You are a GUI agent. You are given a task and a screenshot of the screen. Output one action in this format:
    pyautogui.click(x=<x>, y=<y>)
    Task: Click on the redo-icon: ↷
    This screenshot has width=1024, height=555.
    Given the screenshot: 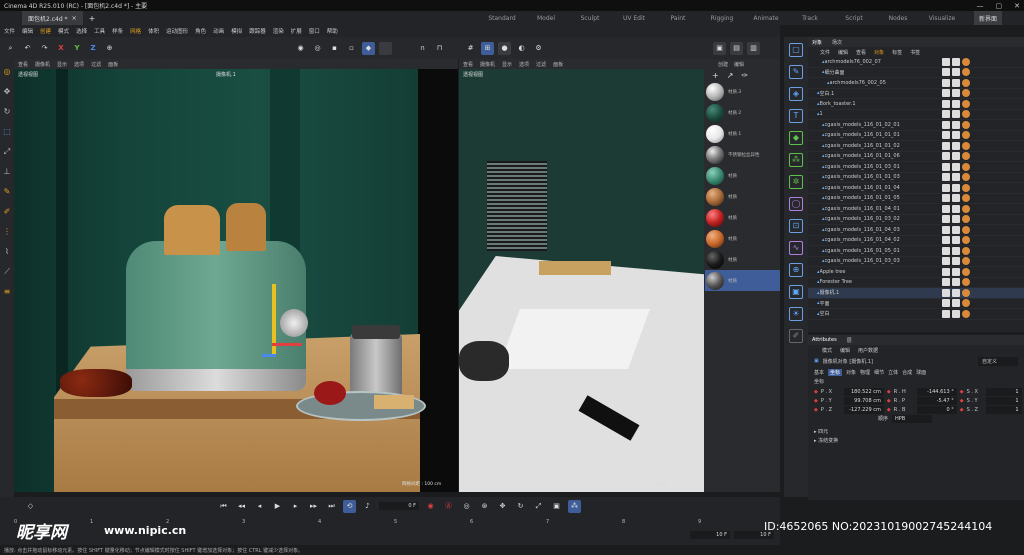 What is the action you would take?
    pyautogui.click(x=44, y=48)
    